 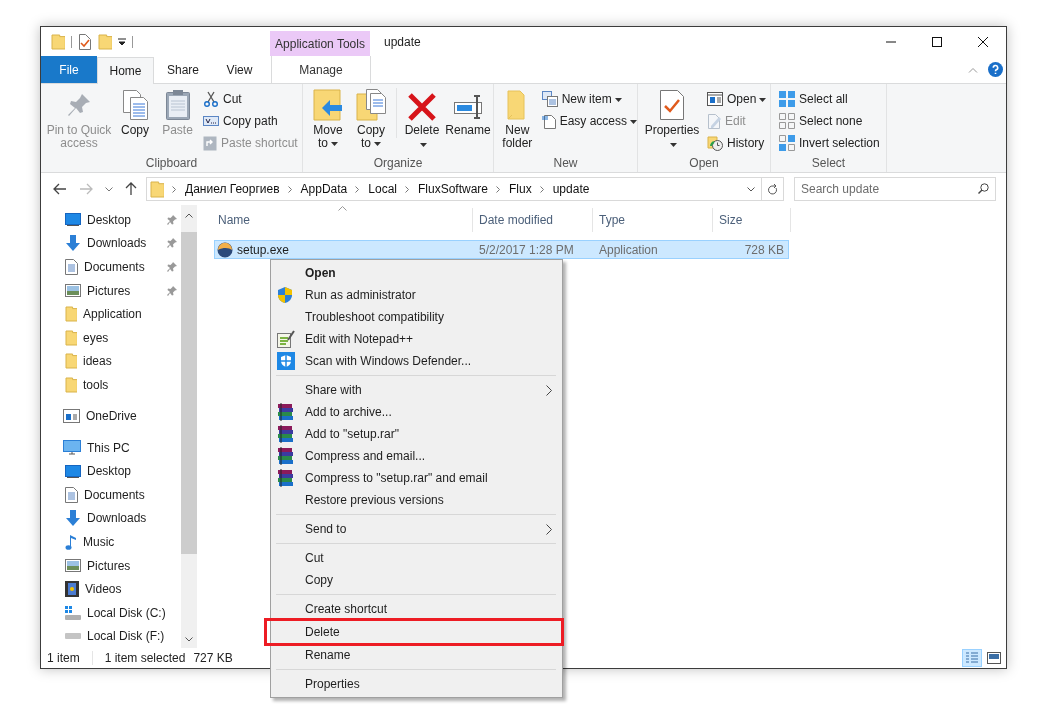 I want to click on breadcrumb: Даниел Георгиев, so click(x=232, y=189).